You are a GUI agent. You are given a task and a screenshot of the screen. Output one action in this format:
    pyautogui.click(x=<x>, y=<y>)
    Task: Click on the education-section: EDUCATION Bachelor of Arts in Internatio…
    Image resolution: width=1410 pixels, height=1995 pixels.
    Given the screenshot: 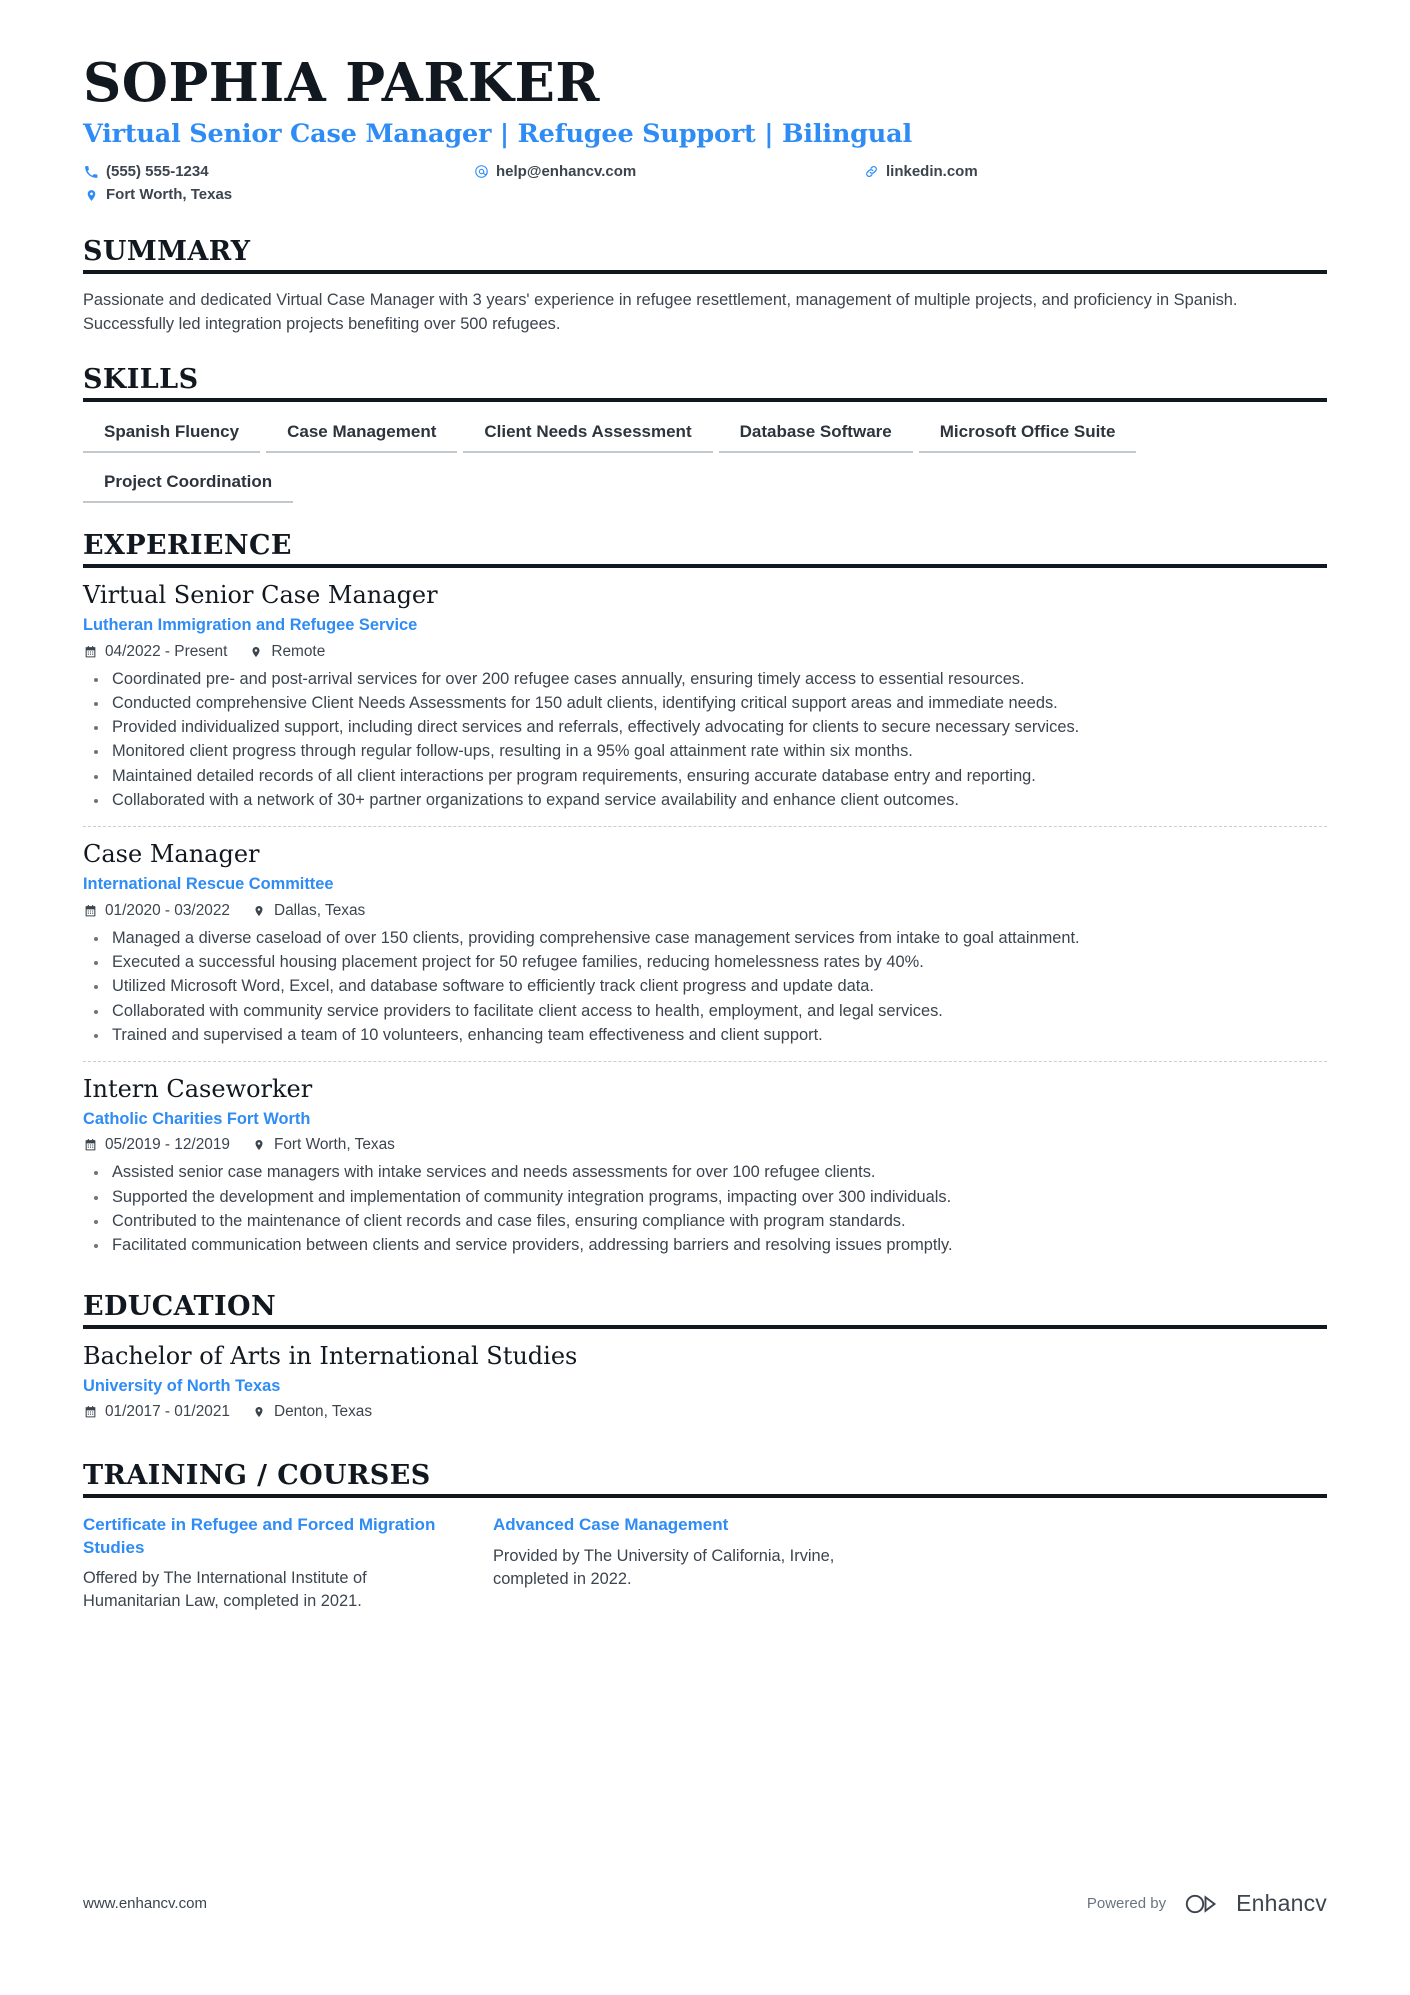 What is the action you would take?
    pyautogui.click(x=705, y=1356)
    